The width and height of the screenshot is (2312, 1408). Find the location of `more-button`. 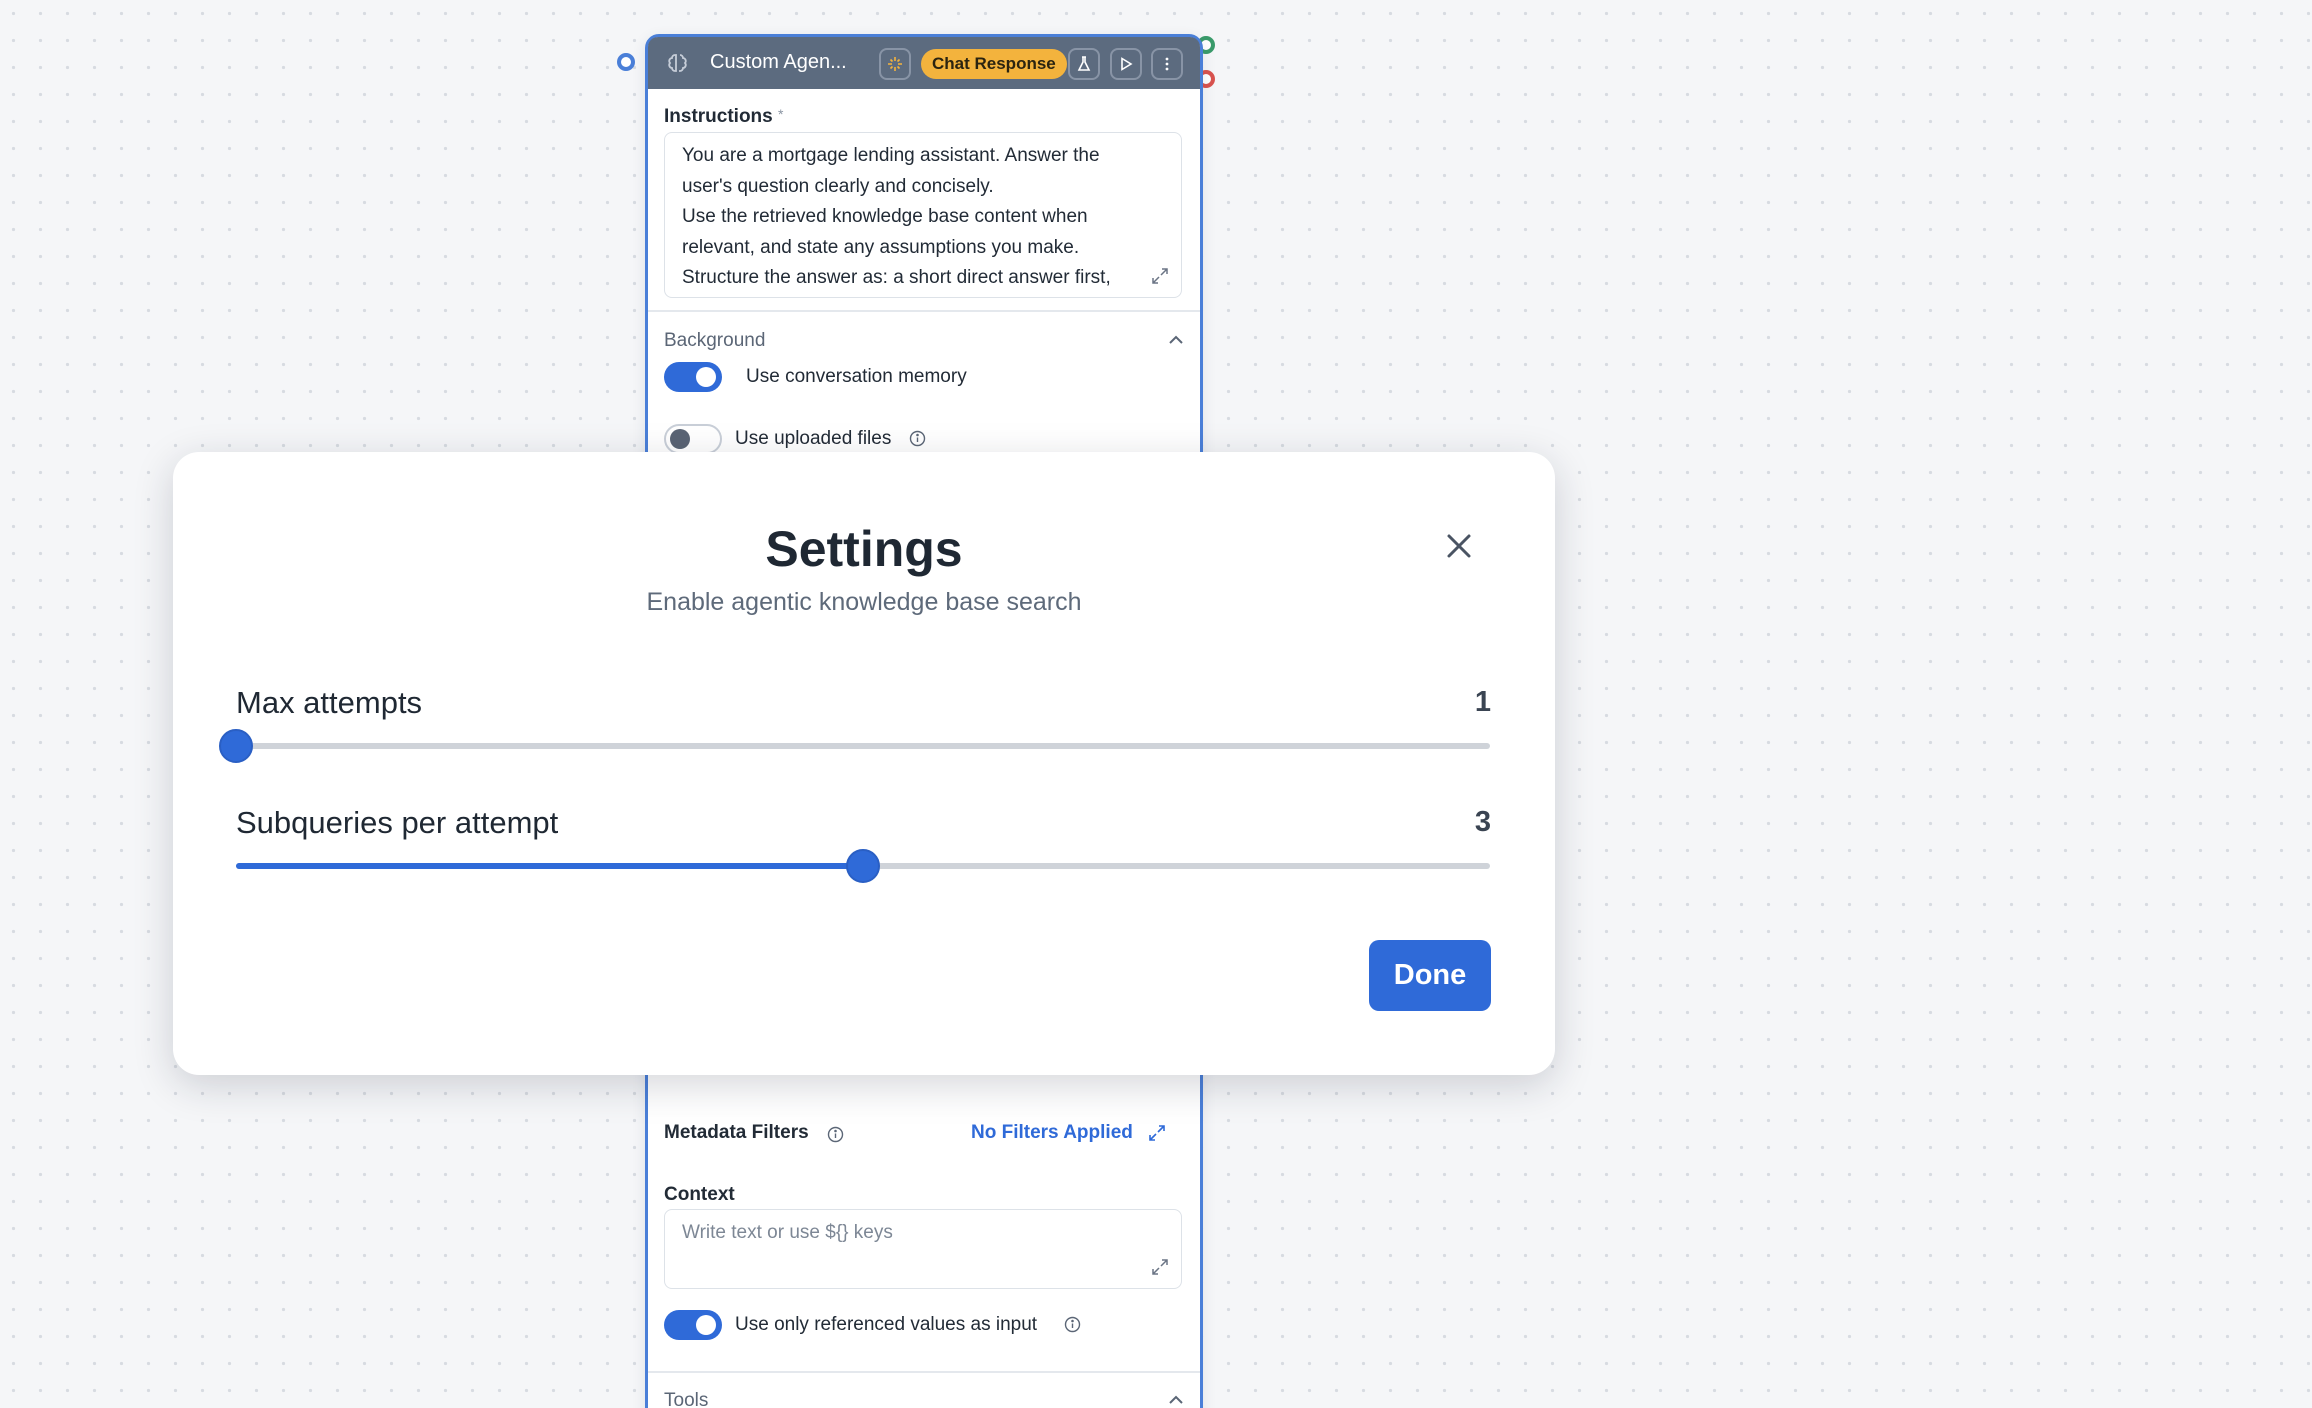

more-button is located at coordinates (1167, 64).